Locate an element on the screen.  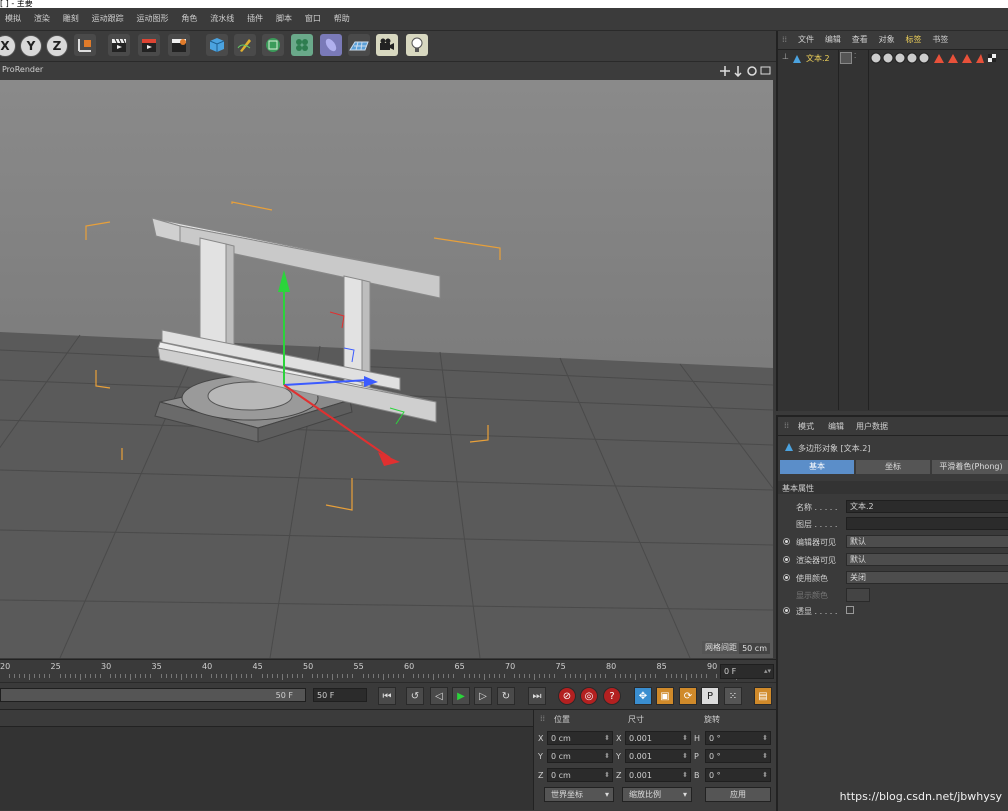
object-menu-edit: 编辑 is located at coordinates (833, 40).